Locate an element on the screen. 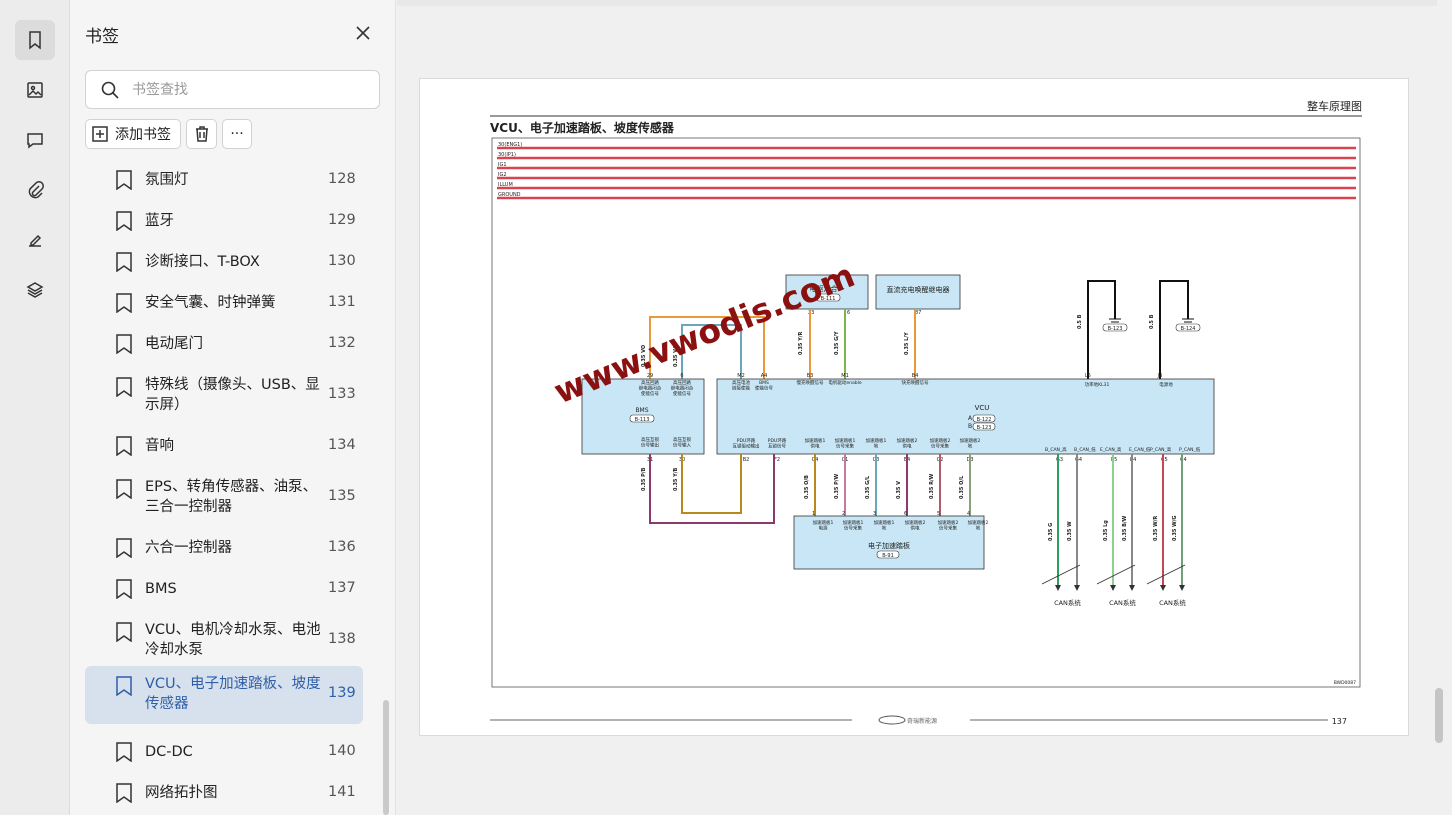  pin-desc: PDU环路互锁信号 is located at coordinates (777, 443).